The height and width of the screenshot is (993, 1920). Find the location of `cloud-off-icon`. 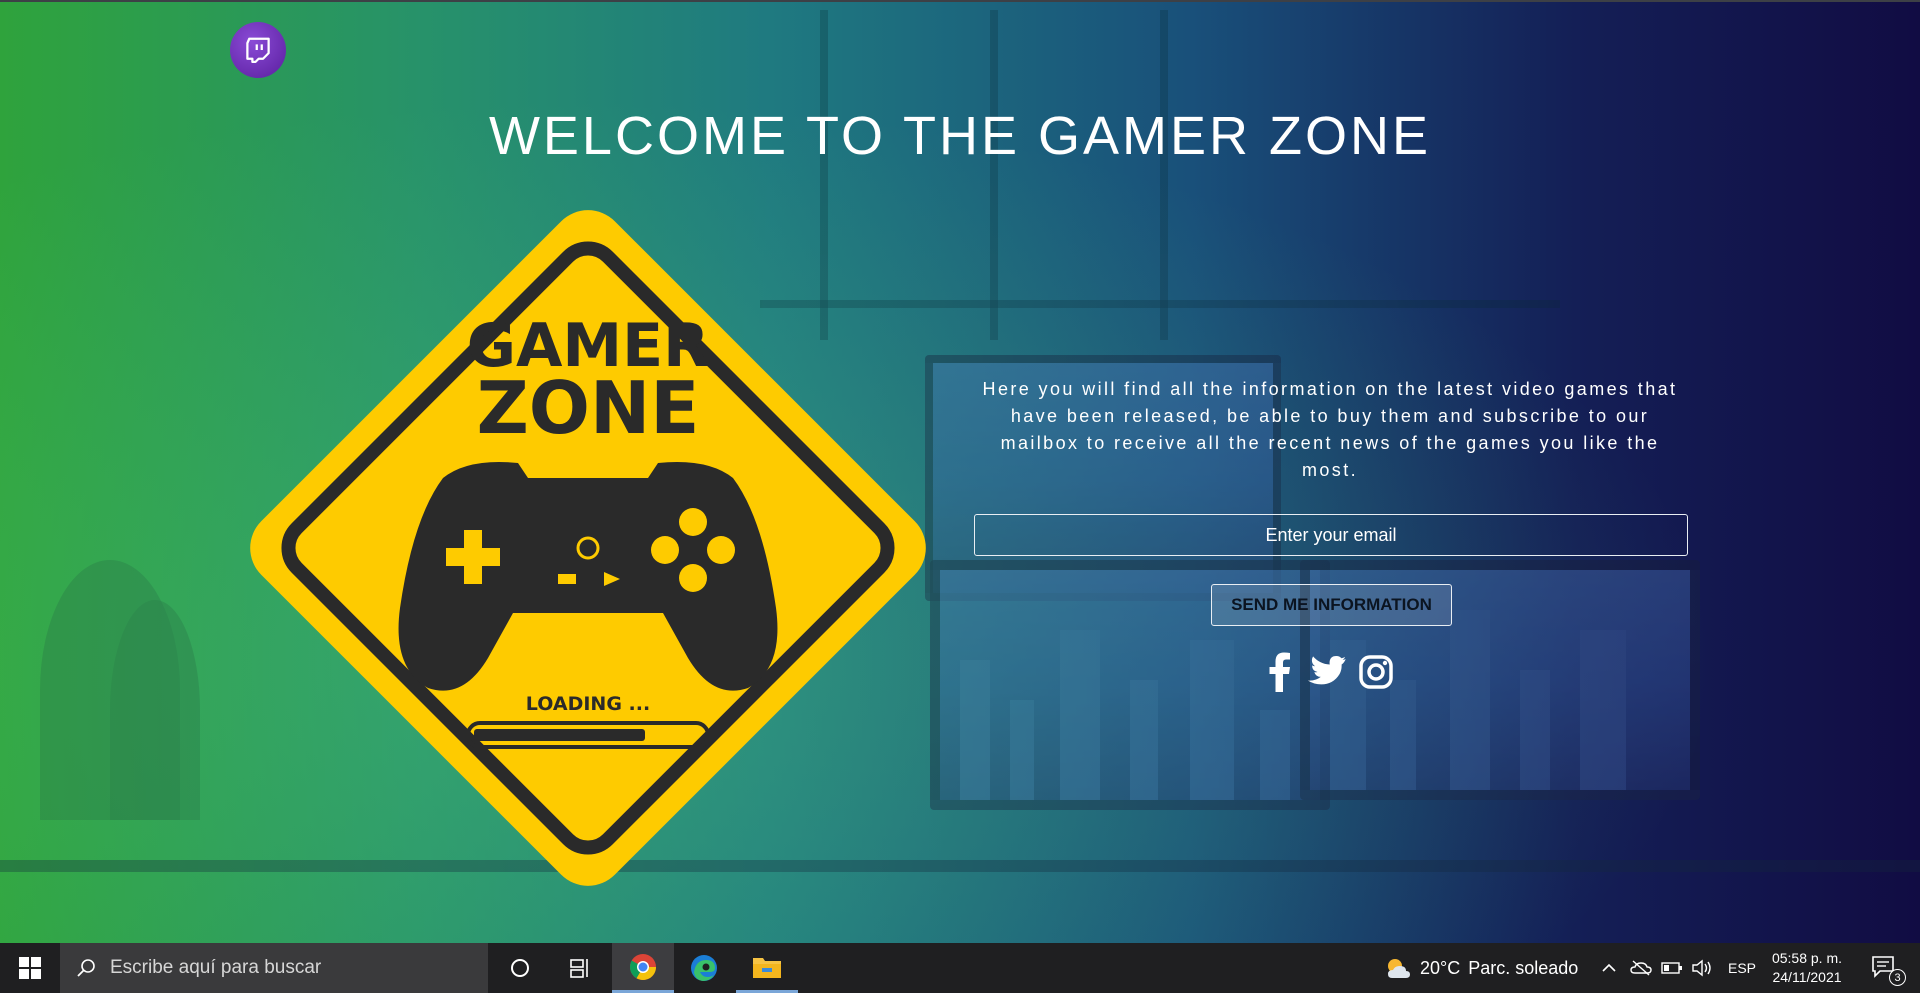

cloud-off-icon is located at coordinates (1641, 968).